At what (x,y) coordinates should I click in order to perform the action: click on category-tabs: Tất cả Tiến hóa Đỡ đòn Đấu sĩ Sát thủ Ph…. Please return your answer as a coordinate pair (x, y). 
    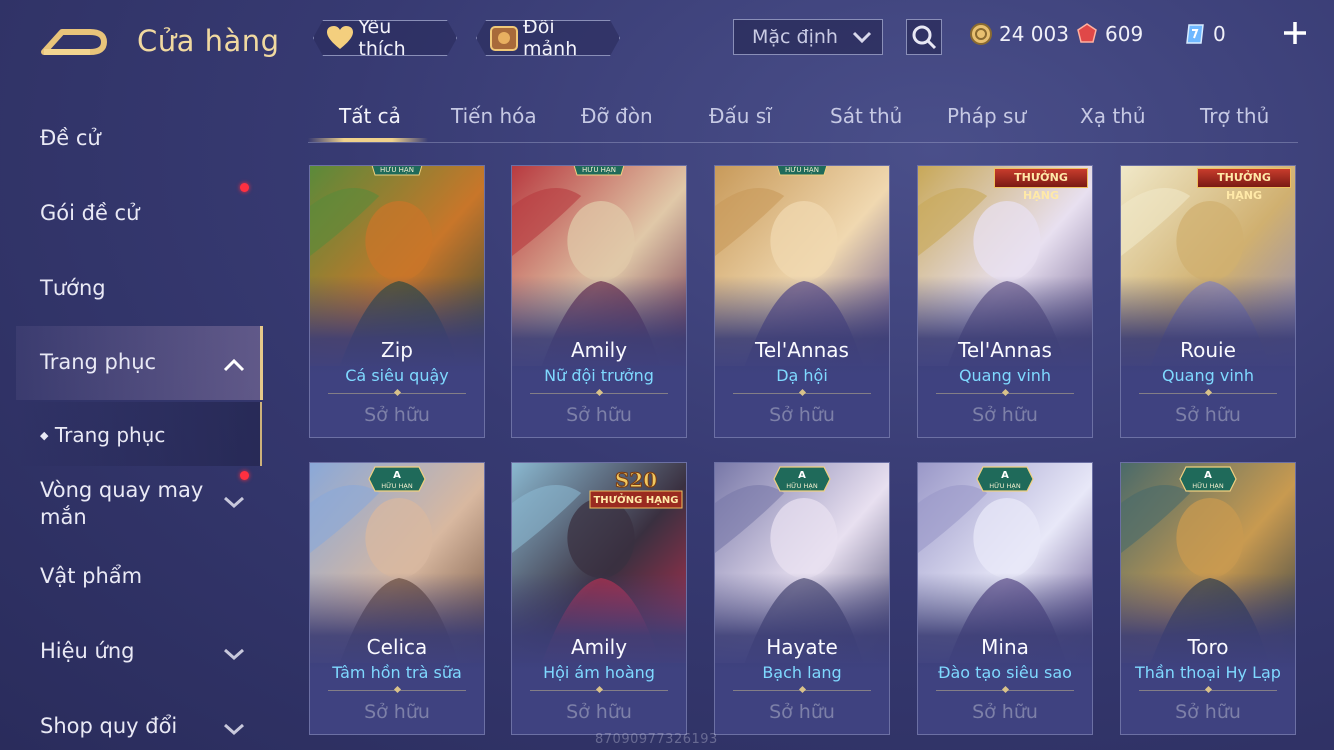
    Looking at the image, I should click on (803, 119).